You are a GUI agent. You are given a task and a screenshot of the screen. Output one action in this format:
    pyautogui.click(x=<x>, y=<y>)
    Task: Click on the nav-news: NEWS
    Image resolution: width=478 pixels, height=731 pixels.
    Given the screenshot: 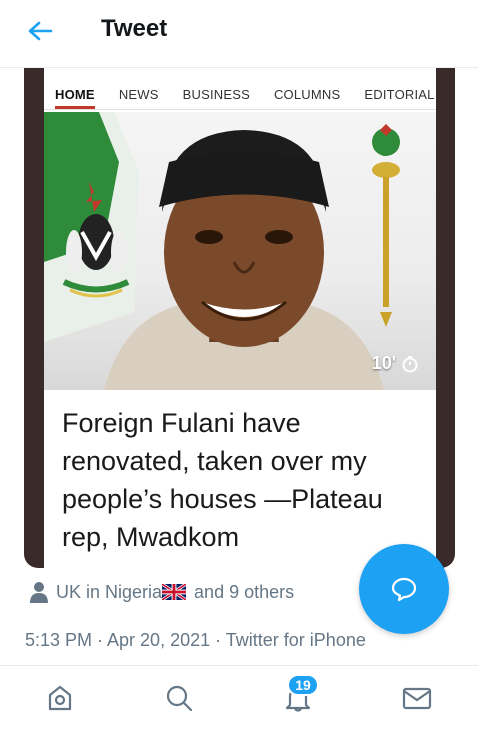 What is the action you would take?
    pyautogui.click(x=138, y=94)
    